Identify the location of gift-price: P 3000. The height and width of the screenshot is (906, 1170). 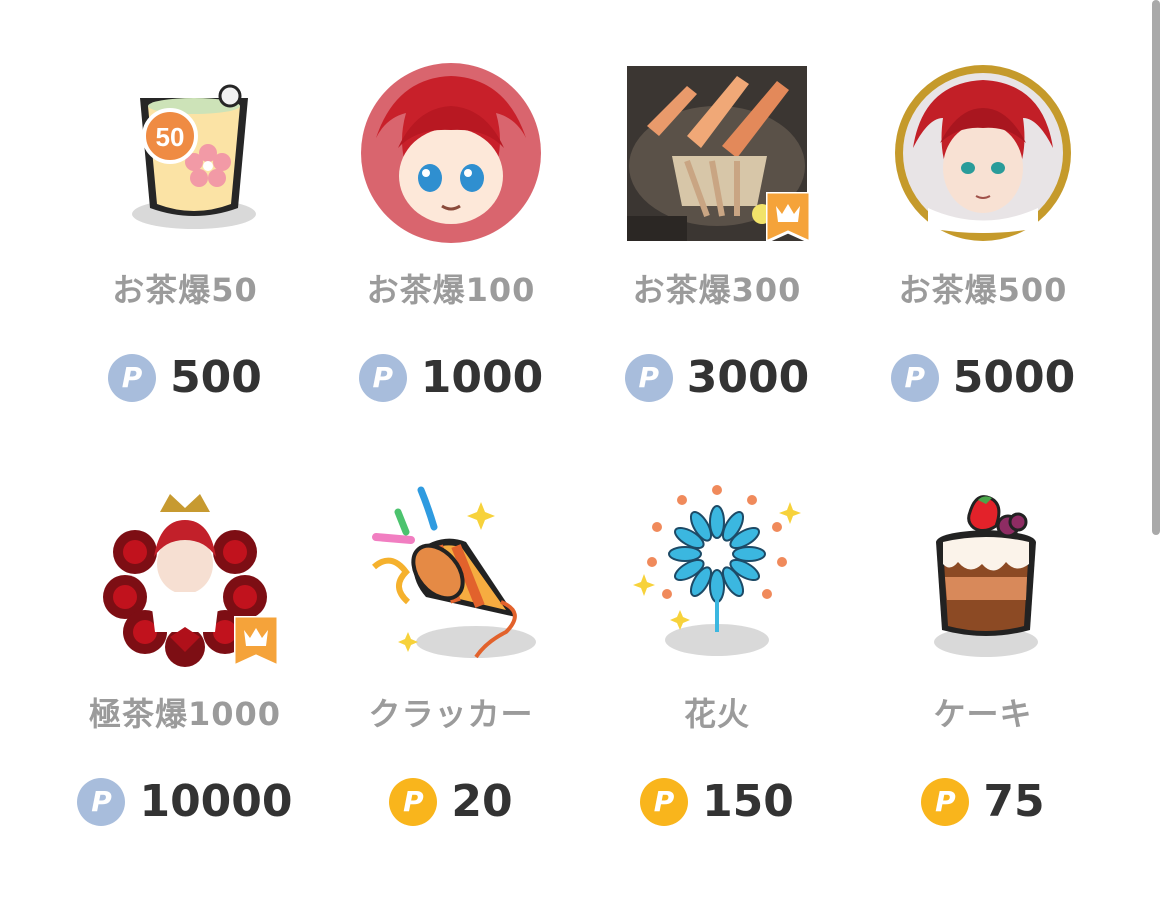
(717, 377).